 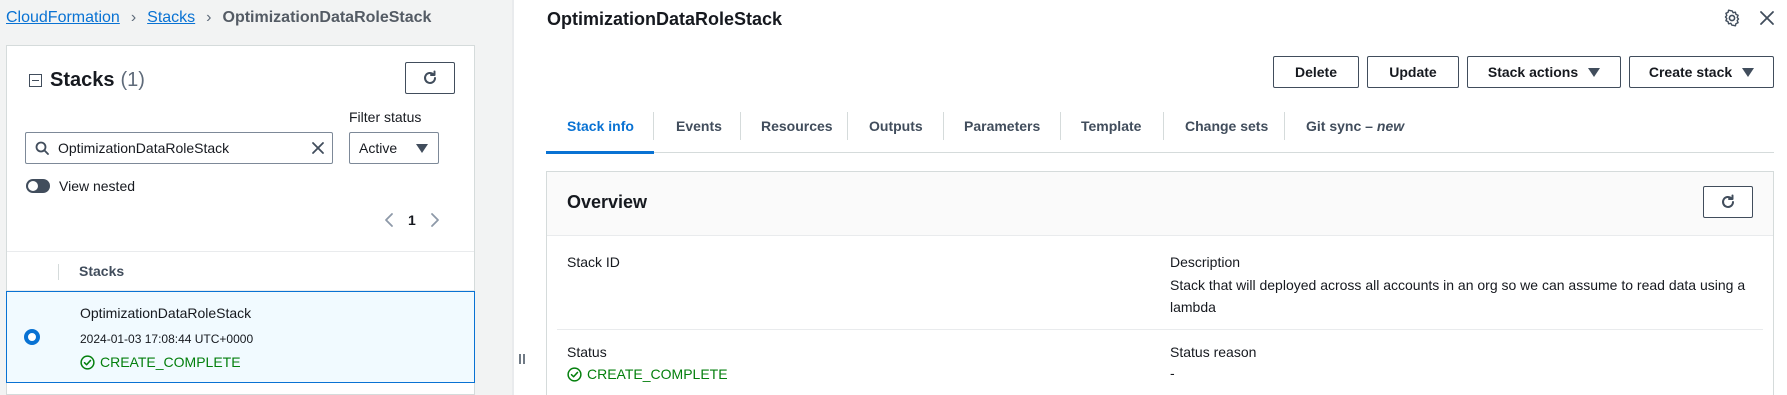 I want to click on tab-git-sync-label: Git sync –, so click(x=1339, y=125).